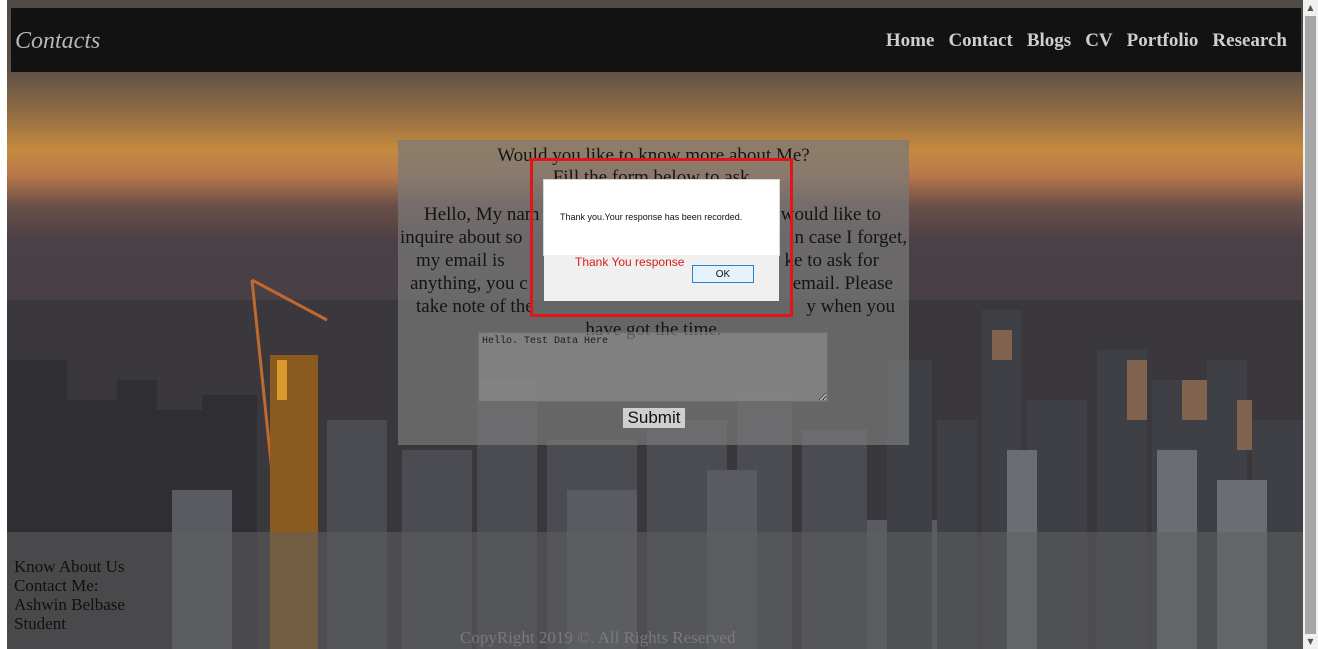  I want to click on nav-home: Home, so click(910, 41).